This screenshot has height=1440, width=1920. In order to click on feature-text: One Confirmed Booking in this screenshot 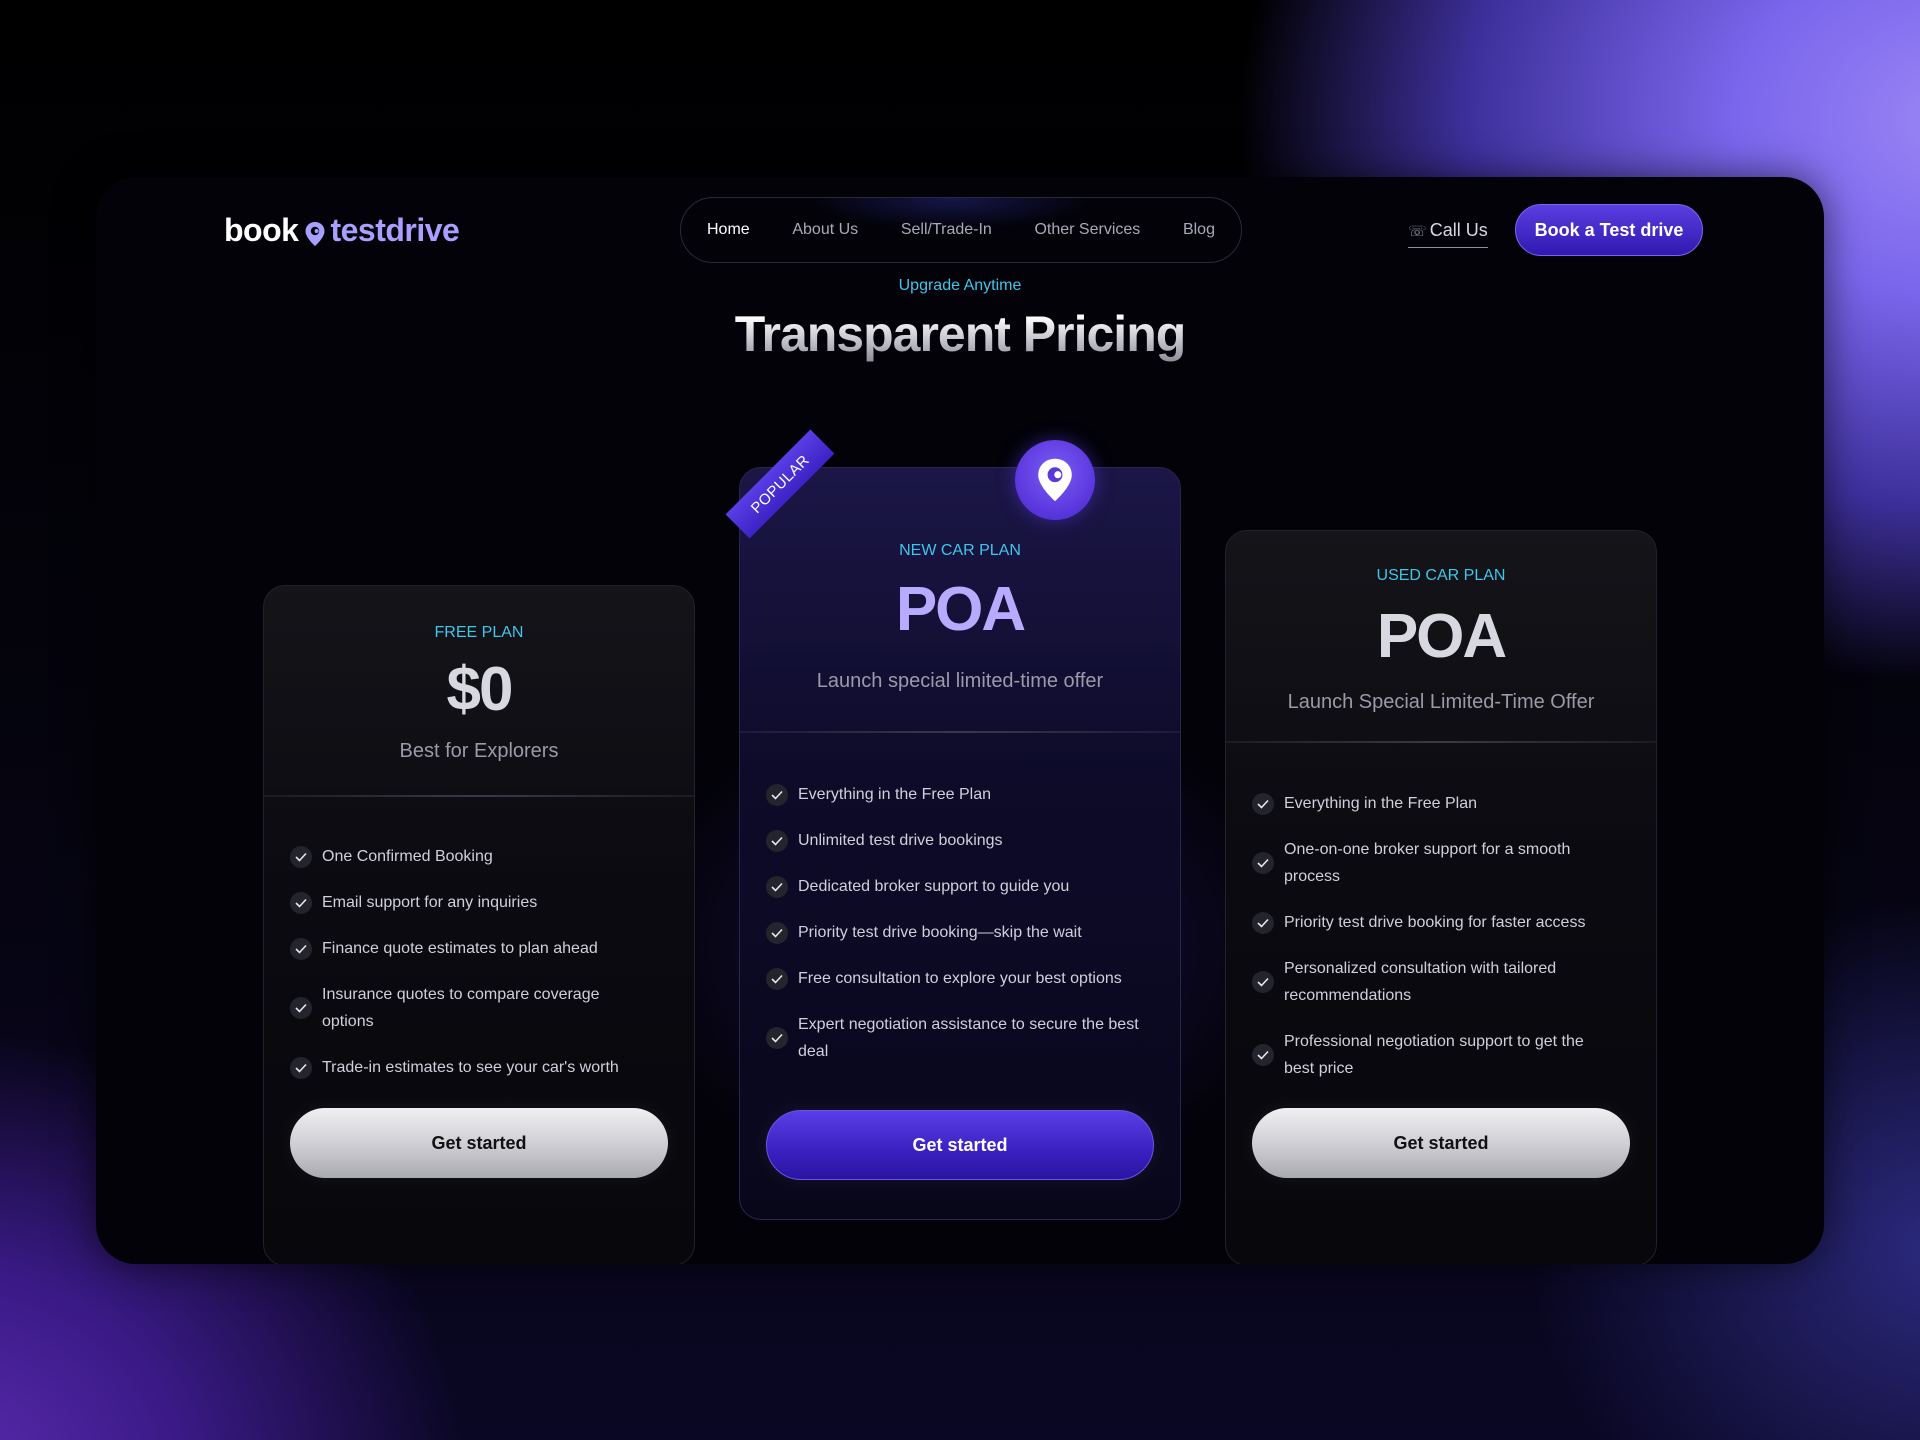, I will do `click(407, 856)`.